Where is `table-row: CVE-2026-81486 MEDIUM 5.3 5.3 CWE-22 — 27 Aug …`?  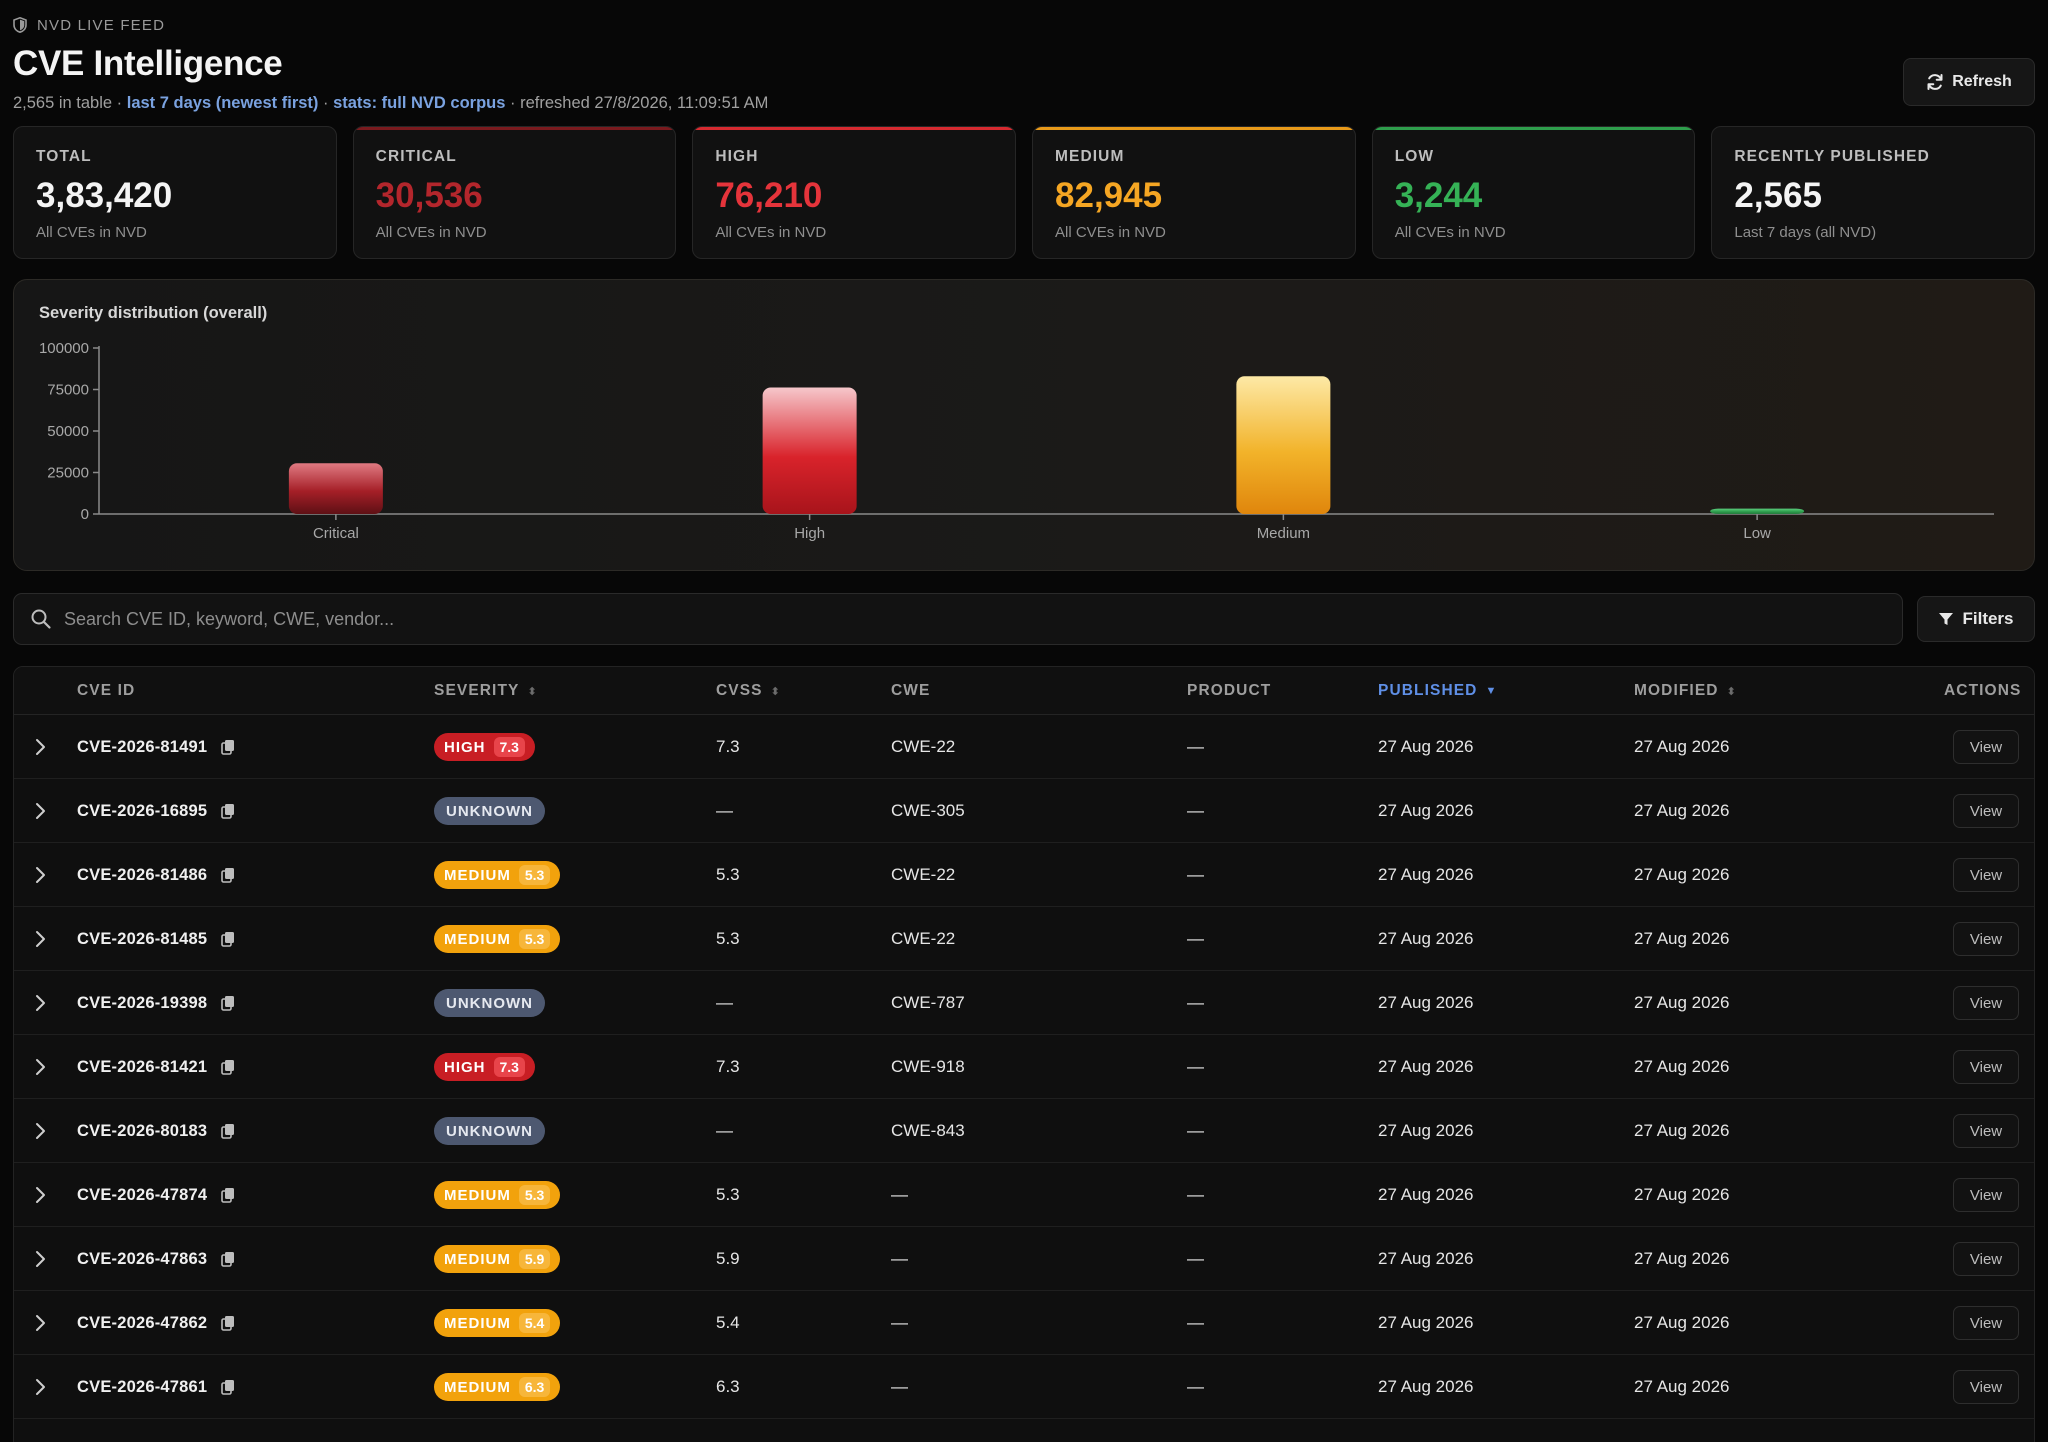 table-row: CVE-2026-81486 MEDIUM 5.3 5.3 CWE-22 — 27 Aug … is located at coordinates (1024, 875).